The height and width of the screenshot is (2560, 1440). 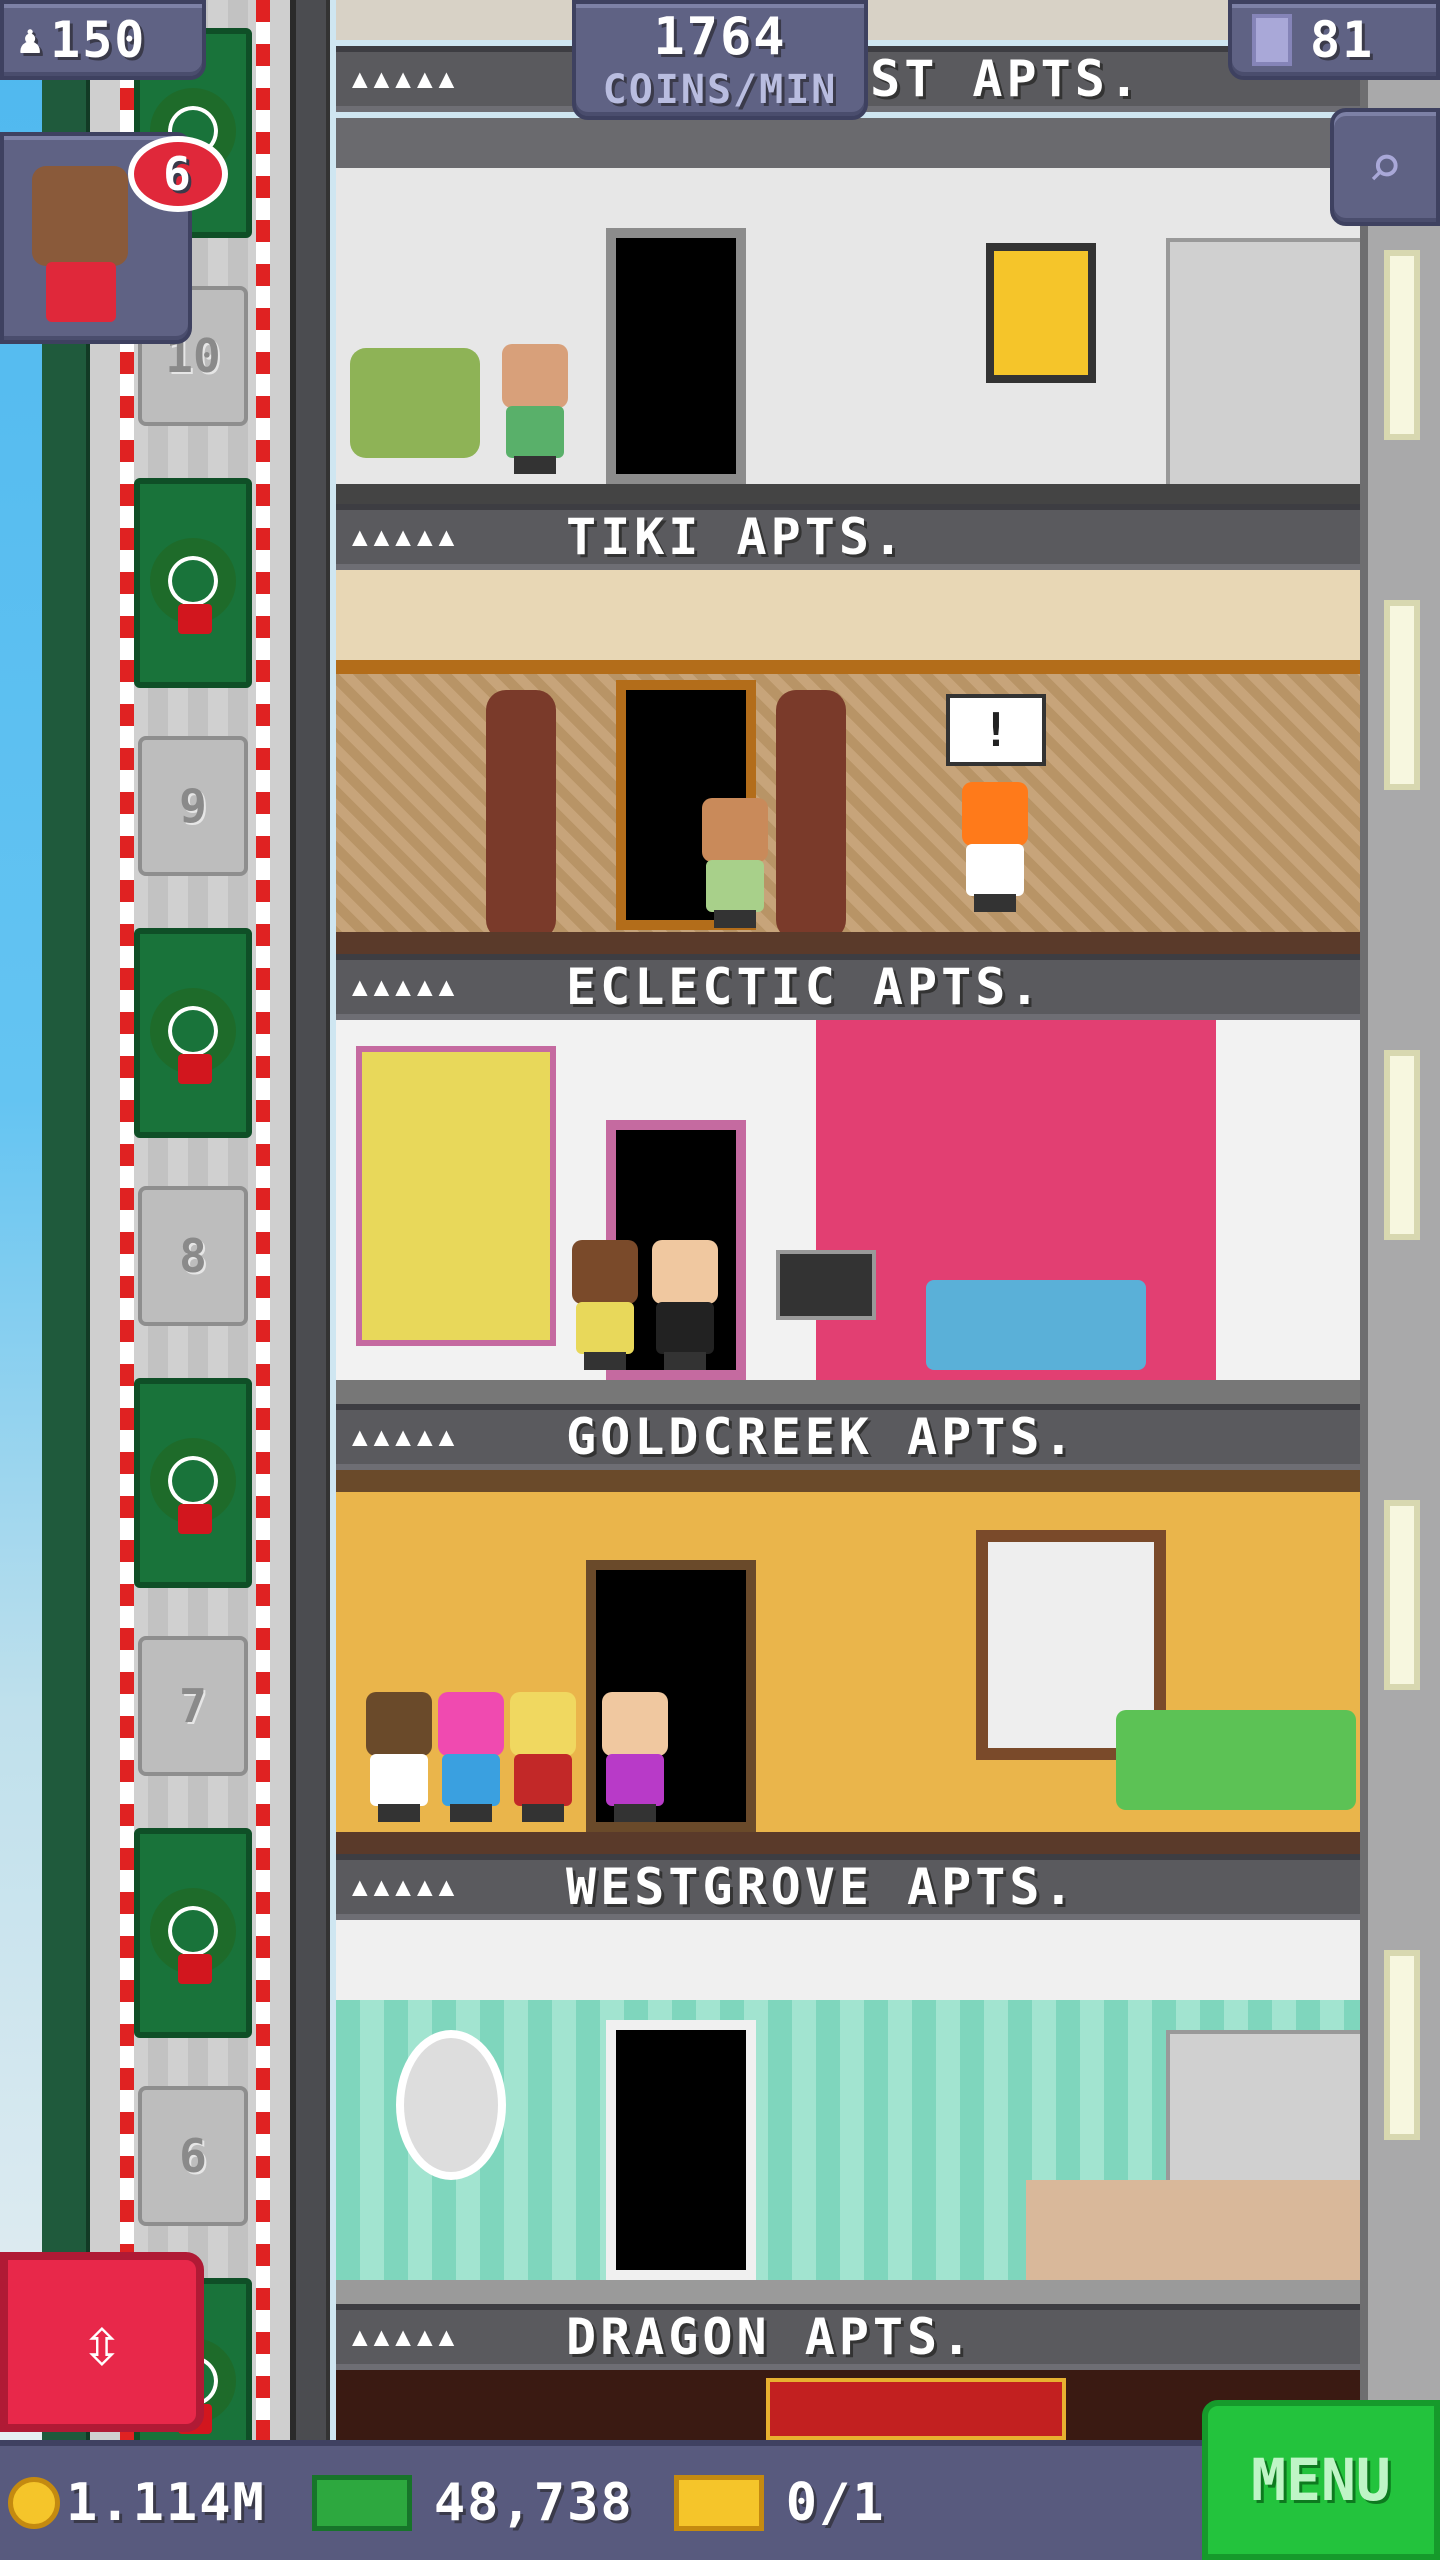 I want to click on notification-badge: 6, so click(x=178, y=174).